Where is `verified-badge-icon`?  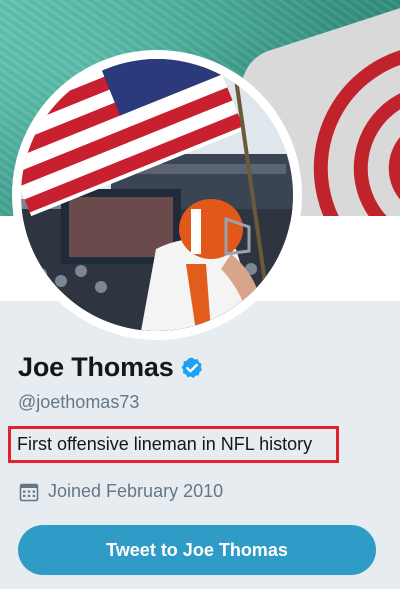 verified-badge-icon is located at coordinates (191, 367).